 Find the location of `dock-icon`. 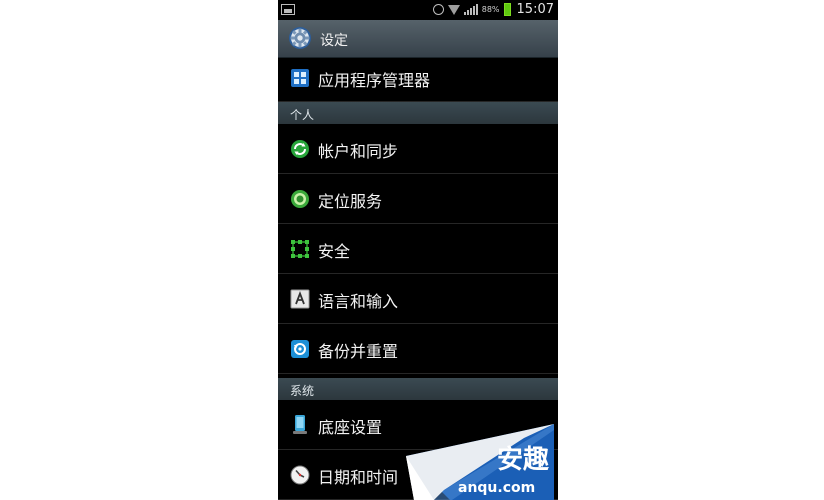

dock-icon is located at coordinates (300, 424).